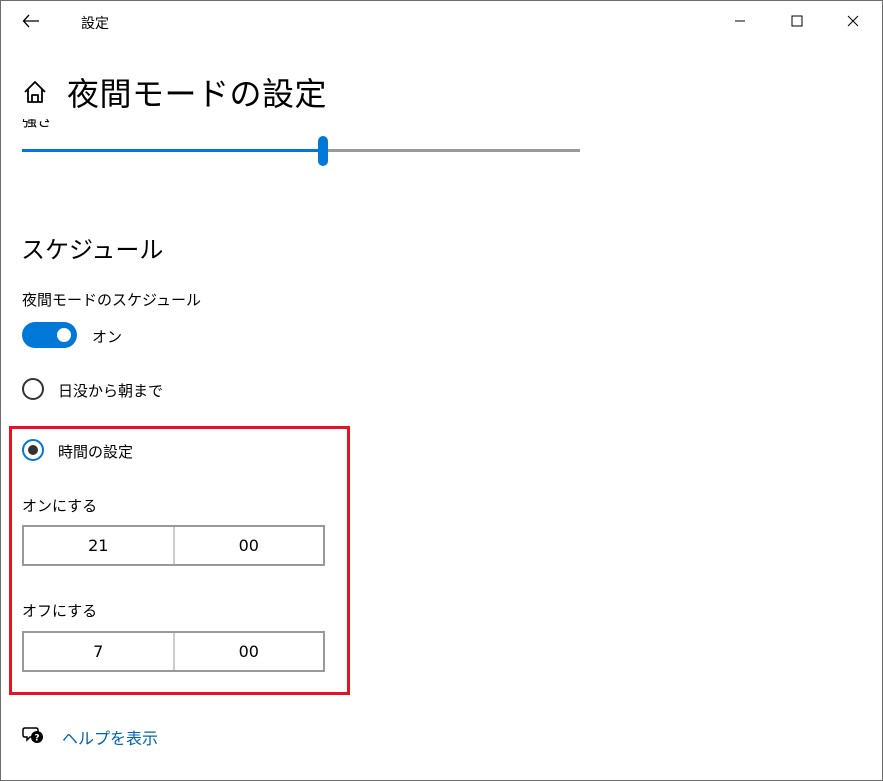  I want to click on section-title-schedule: スケジュール, so click(92, 250).